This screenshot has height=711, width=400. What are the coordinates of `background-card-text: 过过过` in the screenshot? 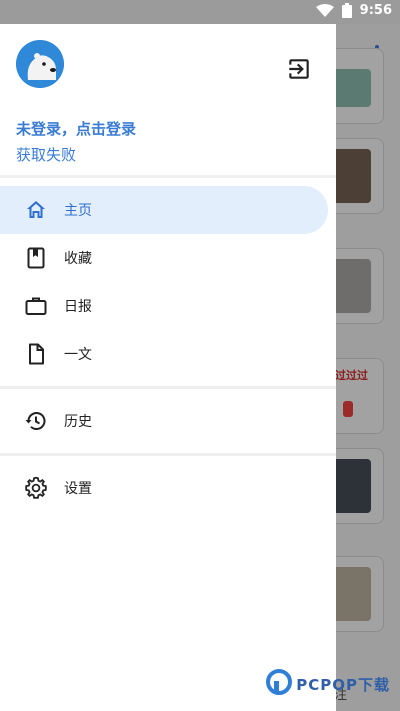 It's located at (351, 375).